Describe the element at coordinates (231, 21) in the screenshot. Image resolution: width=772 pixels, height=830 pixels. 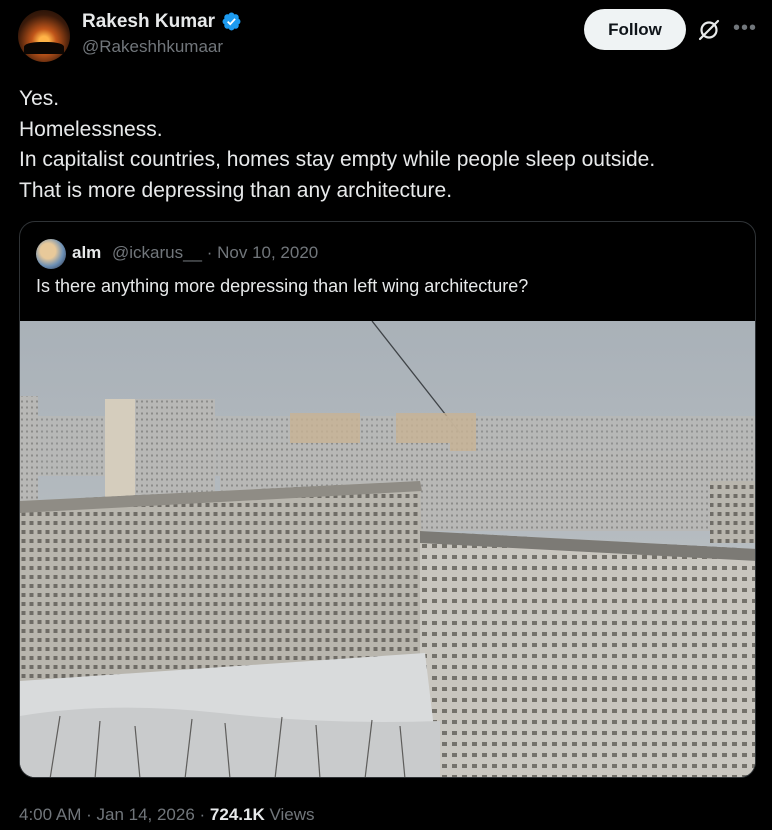
I see `verified-badge-icon` at that location.